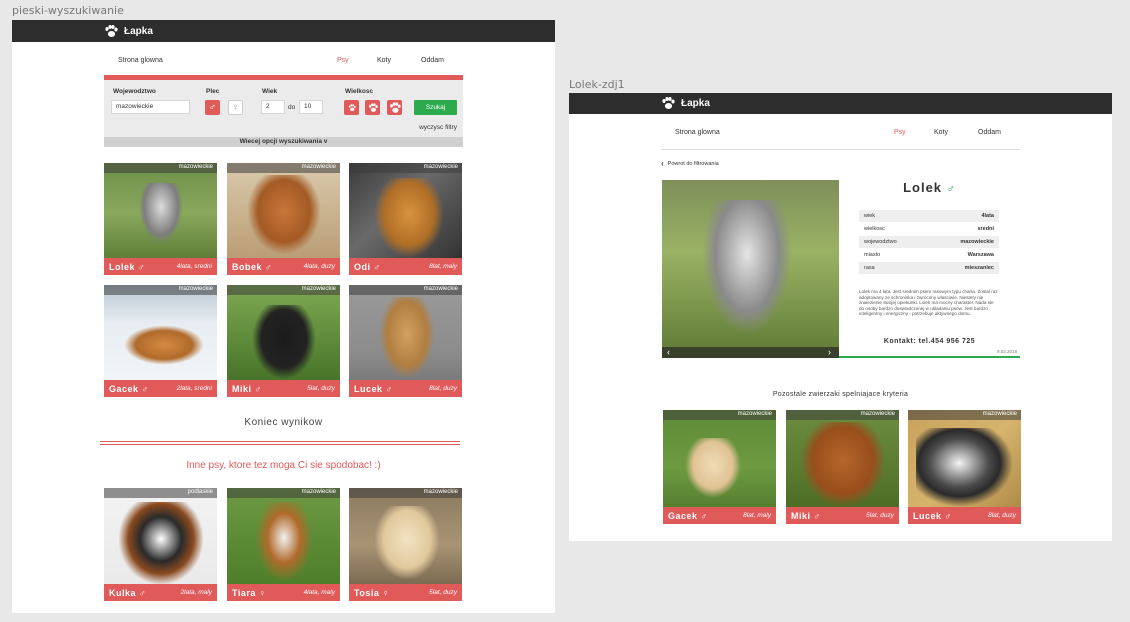 This screenshot has height=622, width=1130. I want to click on dog-card: mazowieckie Tosia ♀ 5lat, duzy, so click(405, 544).